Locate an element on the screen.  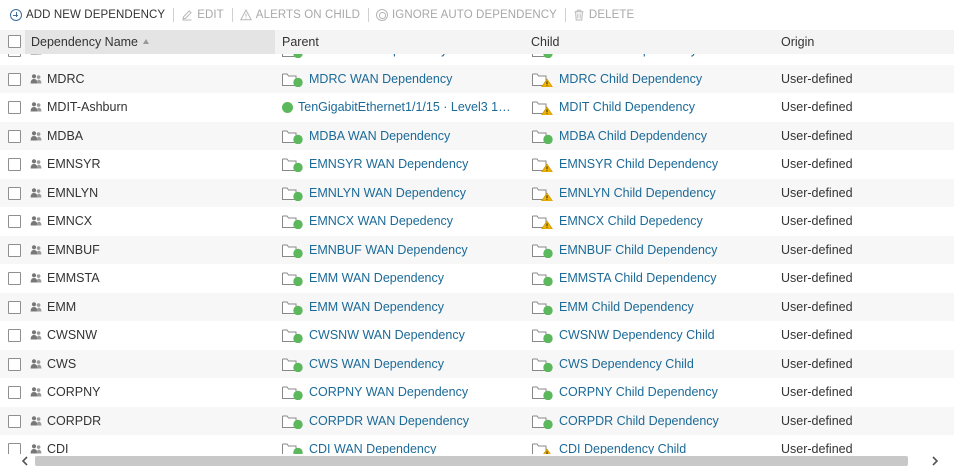
child-link: CWS Dependency Child is located at coordinates (626, 364).